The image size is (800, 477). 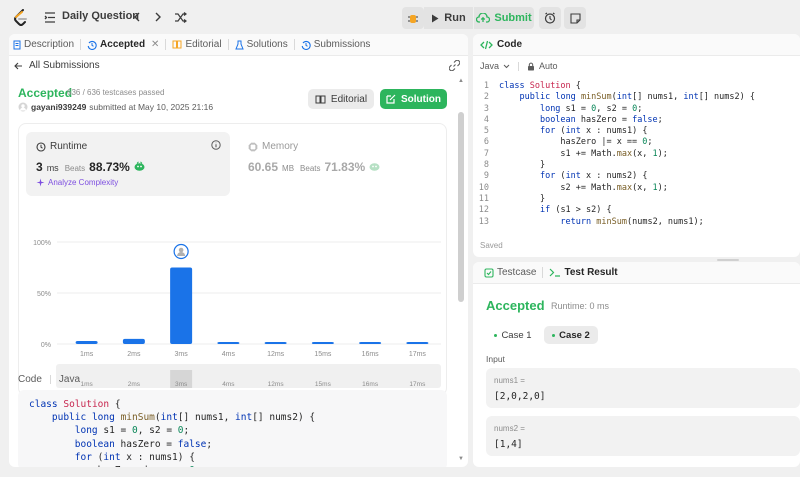 What do you see at coordinates (180, 17) in the screenshot?
I see `shuffle-icon` at bounding box center [180, 17].